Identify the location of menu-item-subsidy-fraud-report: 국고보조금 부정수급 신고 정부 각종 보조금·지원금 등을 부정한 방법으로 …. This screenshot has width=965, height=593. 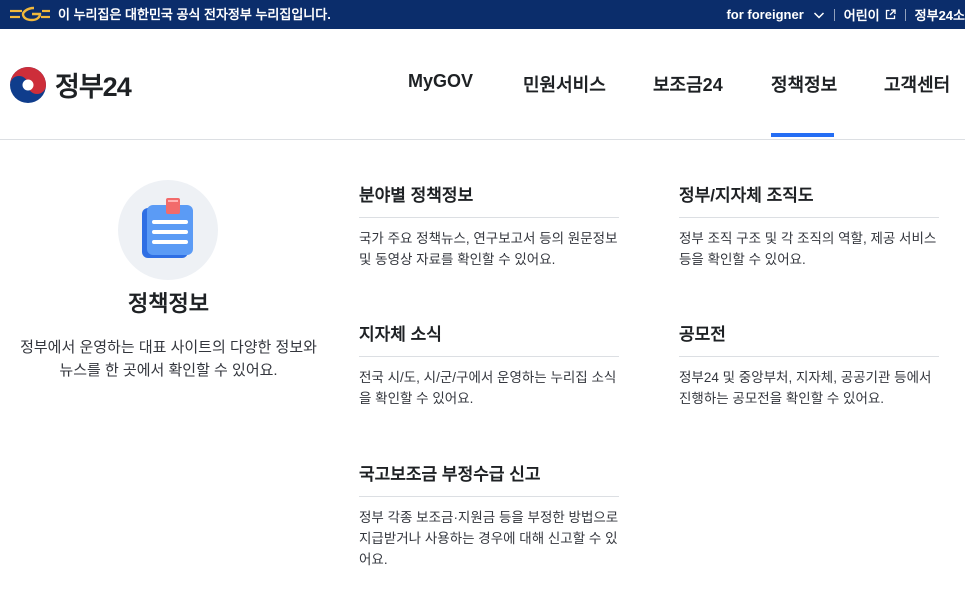
(489, 515).